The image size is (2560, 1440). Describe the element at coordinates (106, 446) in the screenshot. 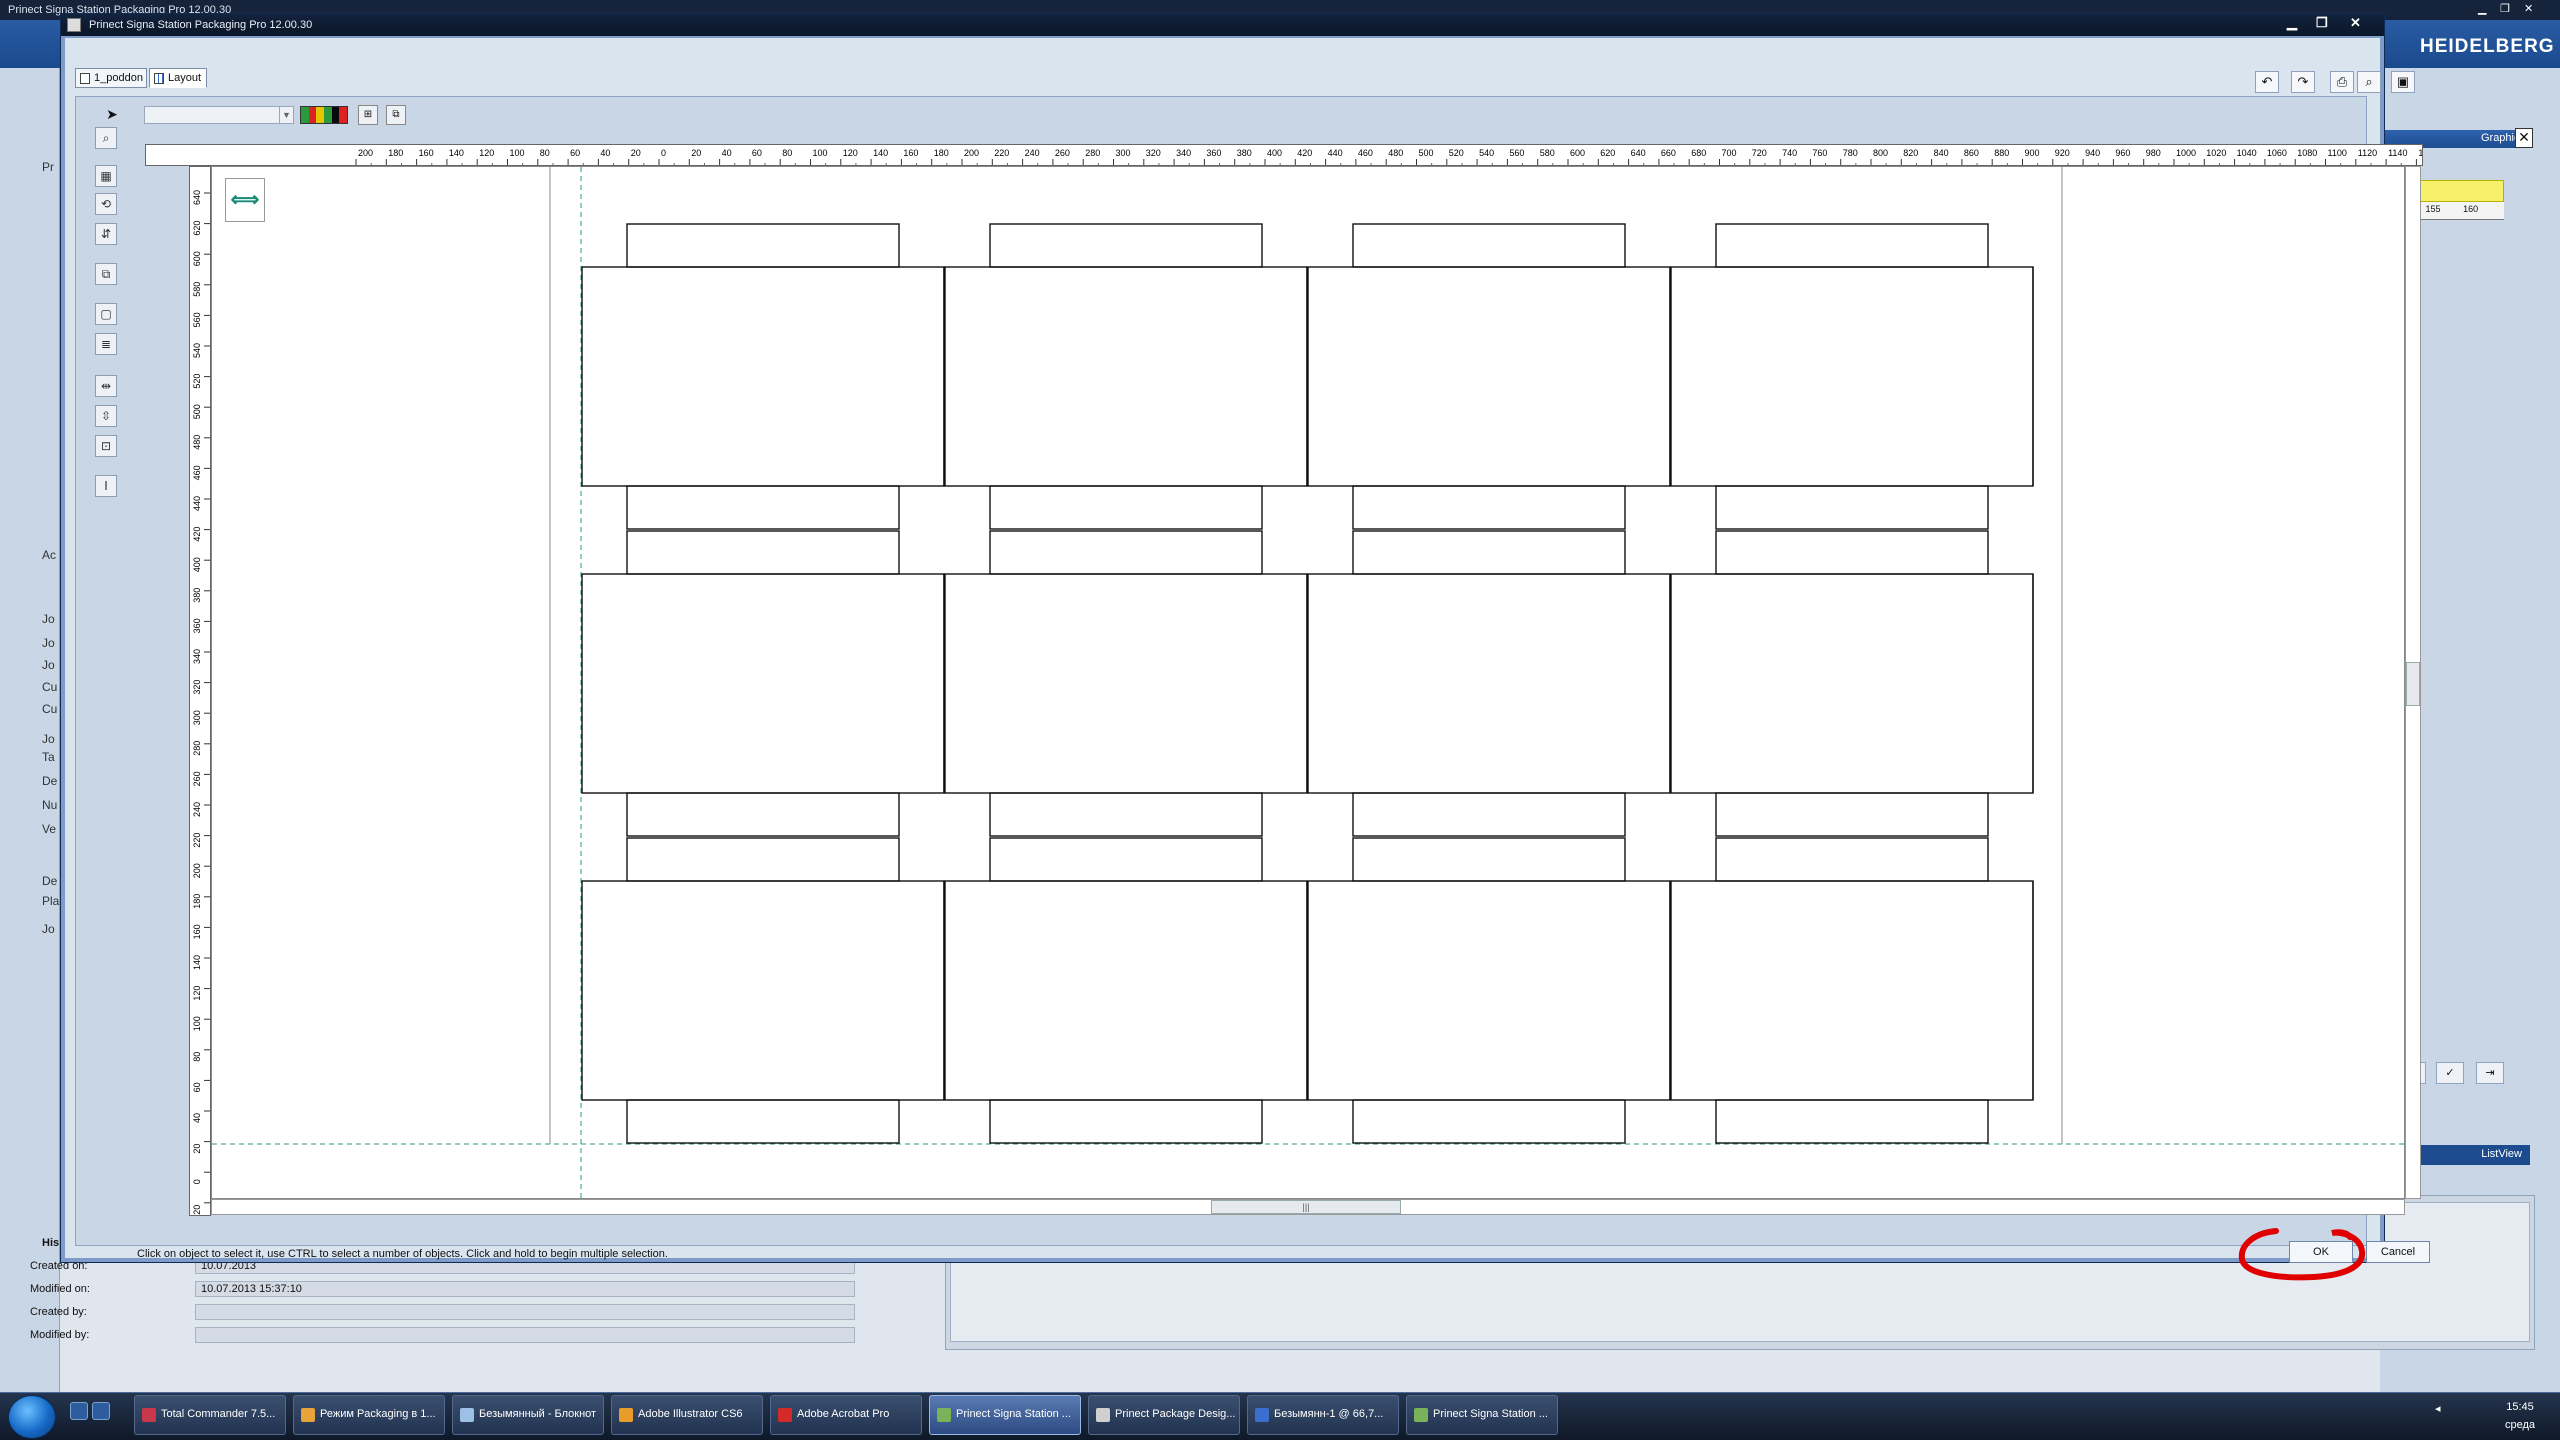

I see `gap-tool-icon: ⊡` at that location.